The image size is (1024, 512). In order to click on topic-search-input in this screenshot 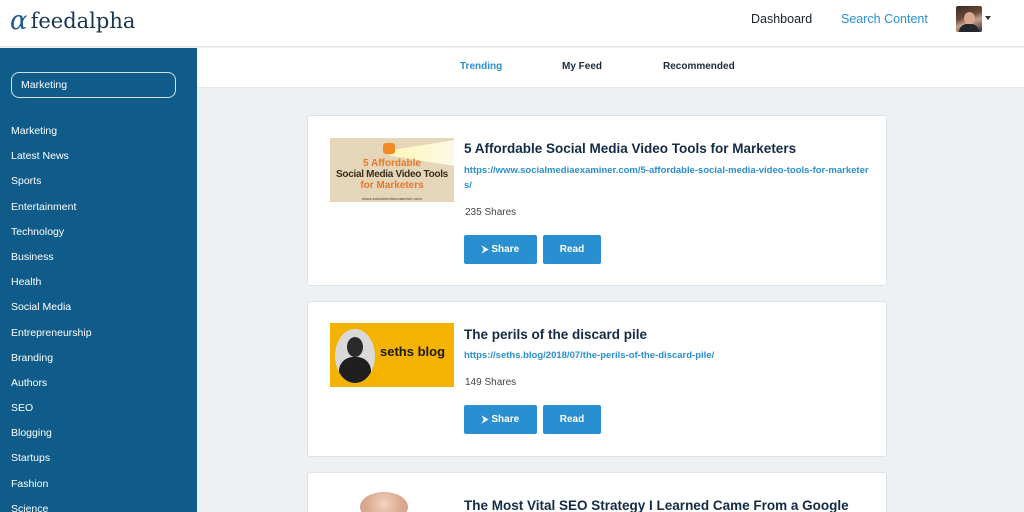, I will do `click(93, 85)`.